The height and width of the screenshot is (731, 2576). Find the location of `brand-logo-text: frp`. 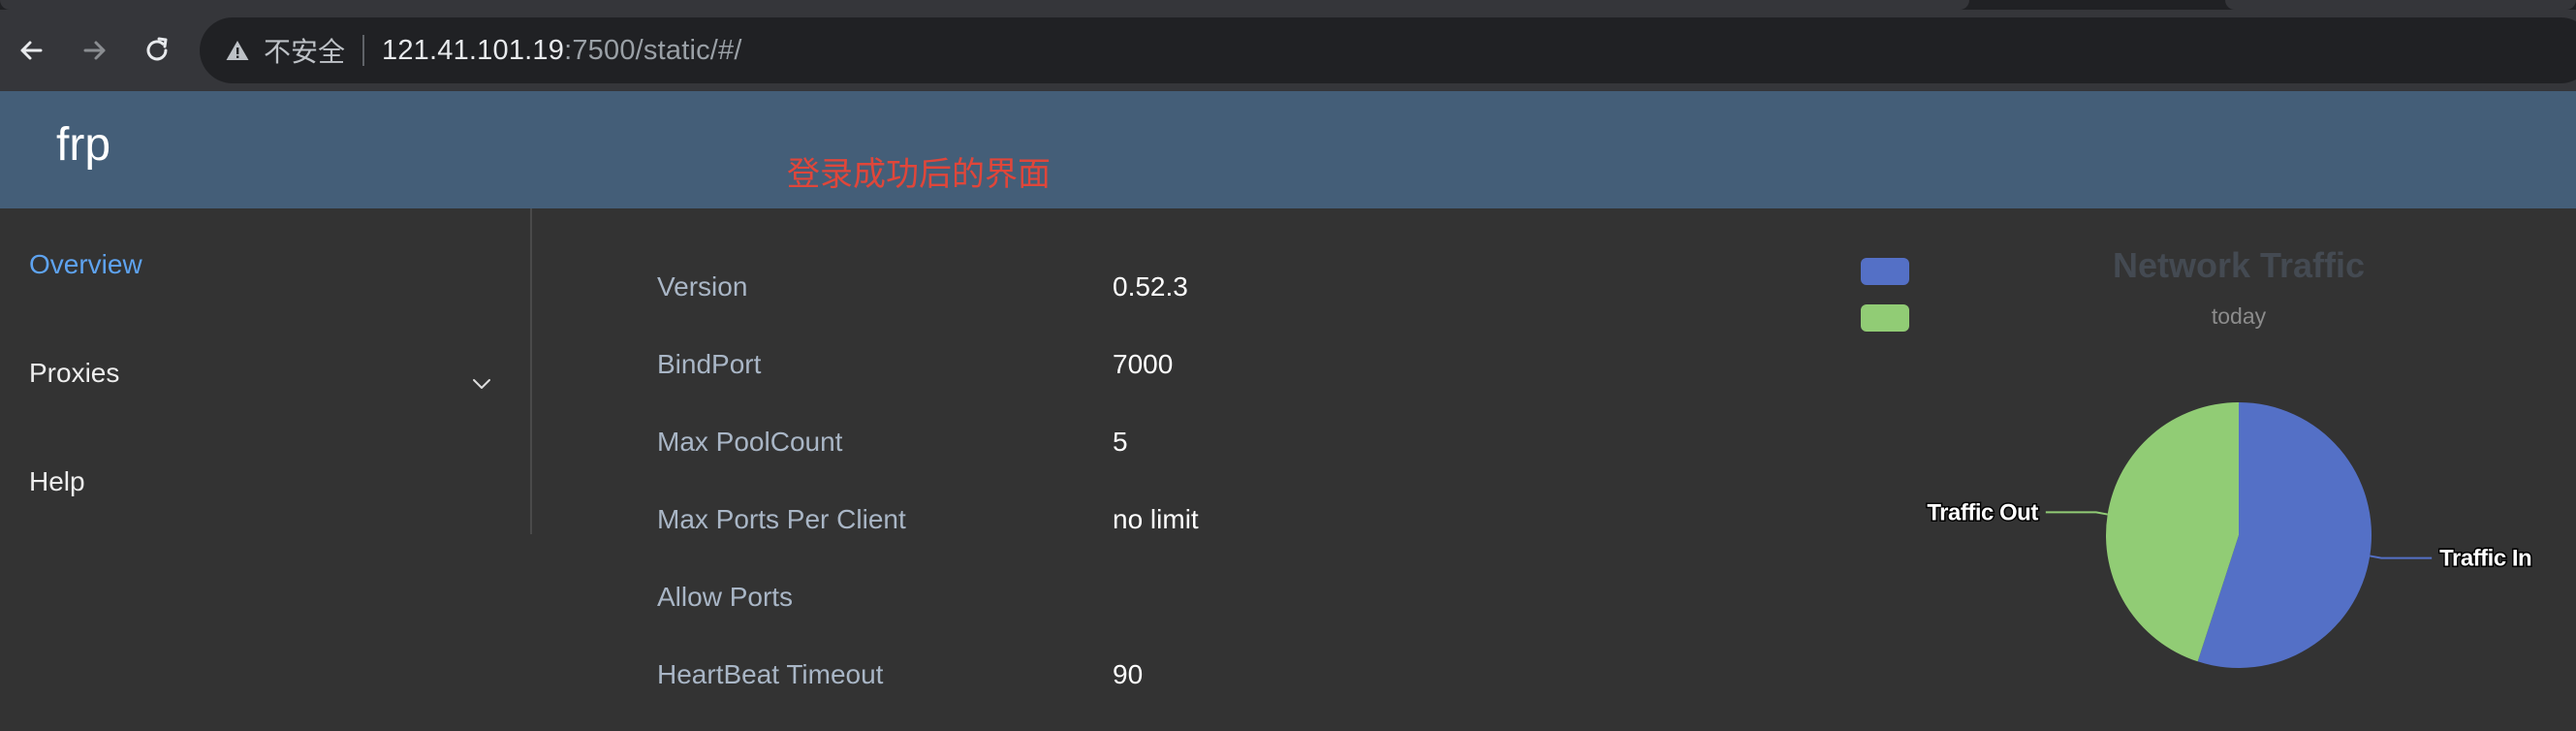

brand-logo-text: frp is located at coordinates (83, 145).